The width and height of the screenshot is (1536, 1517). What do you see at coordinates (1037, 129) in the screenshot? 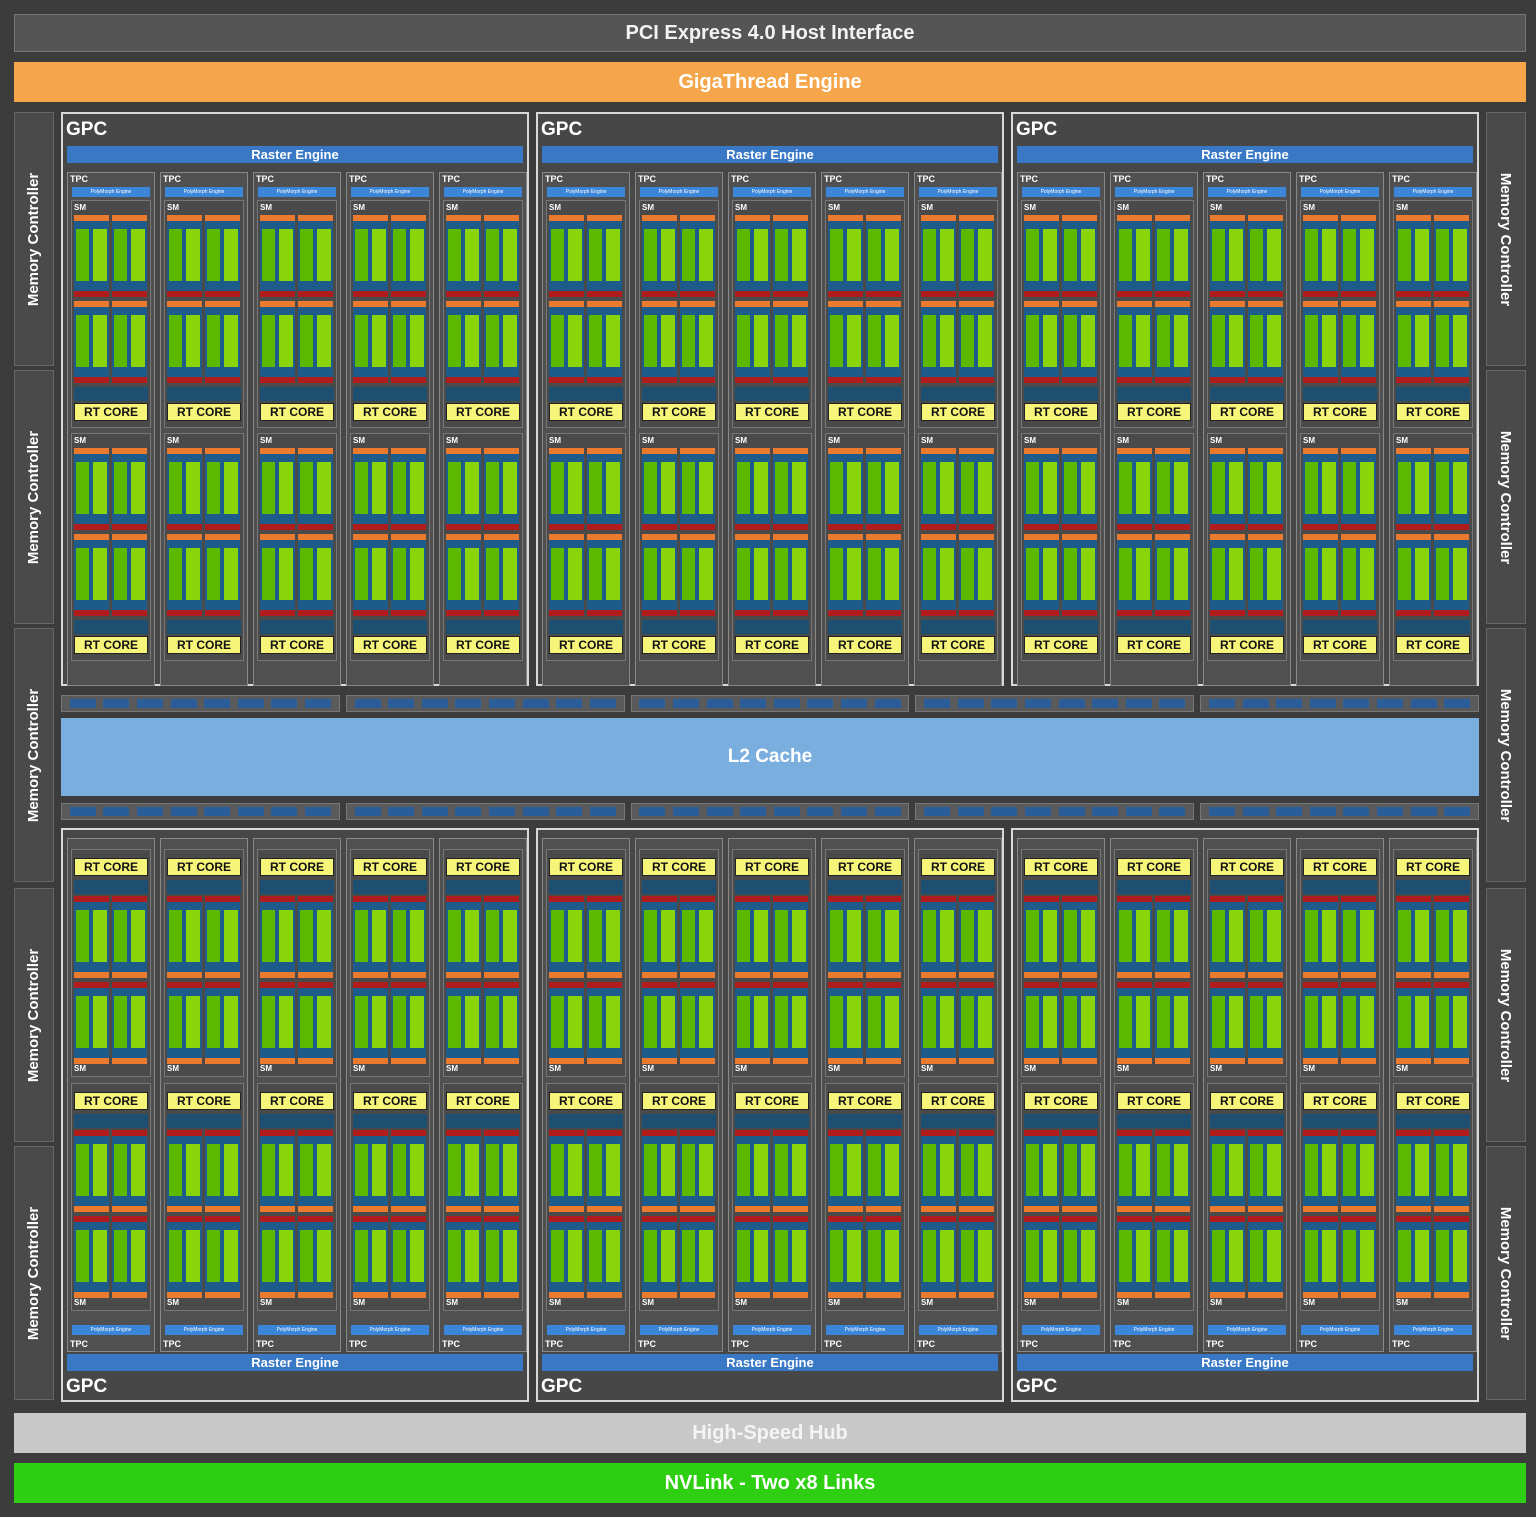
I see `gpc-label: GPC` at bounding box center [1037, 129].